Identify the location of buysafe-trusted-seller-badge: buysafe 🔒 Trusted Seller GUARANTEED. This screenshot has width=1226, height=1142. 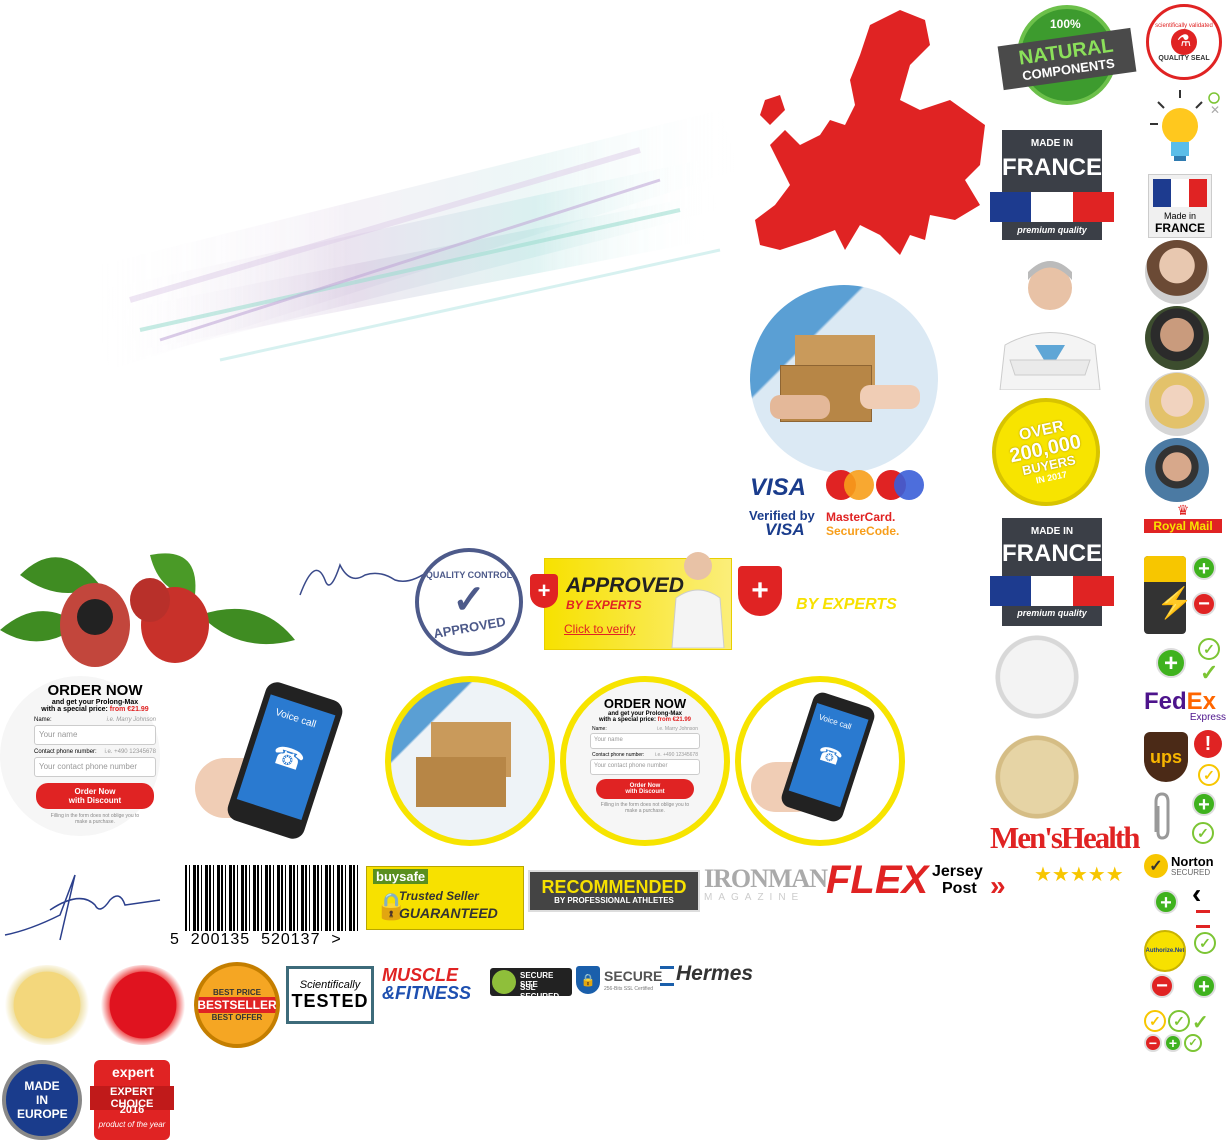
(445, 898).